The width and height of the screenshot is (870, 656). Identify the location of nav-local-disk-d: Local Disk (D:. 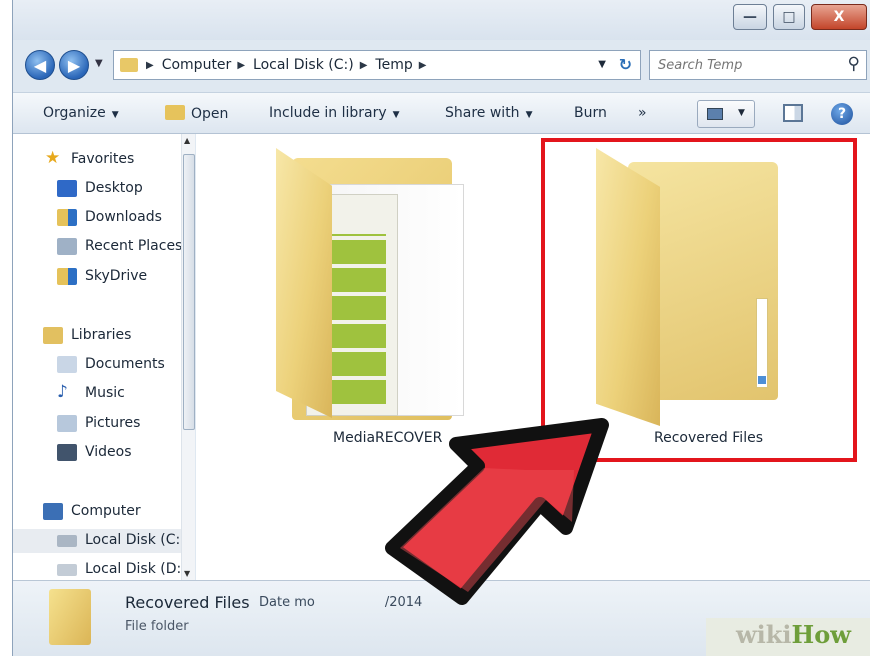
(98, 570).